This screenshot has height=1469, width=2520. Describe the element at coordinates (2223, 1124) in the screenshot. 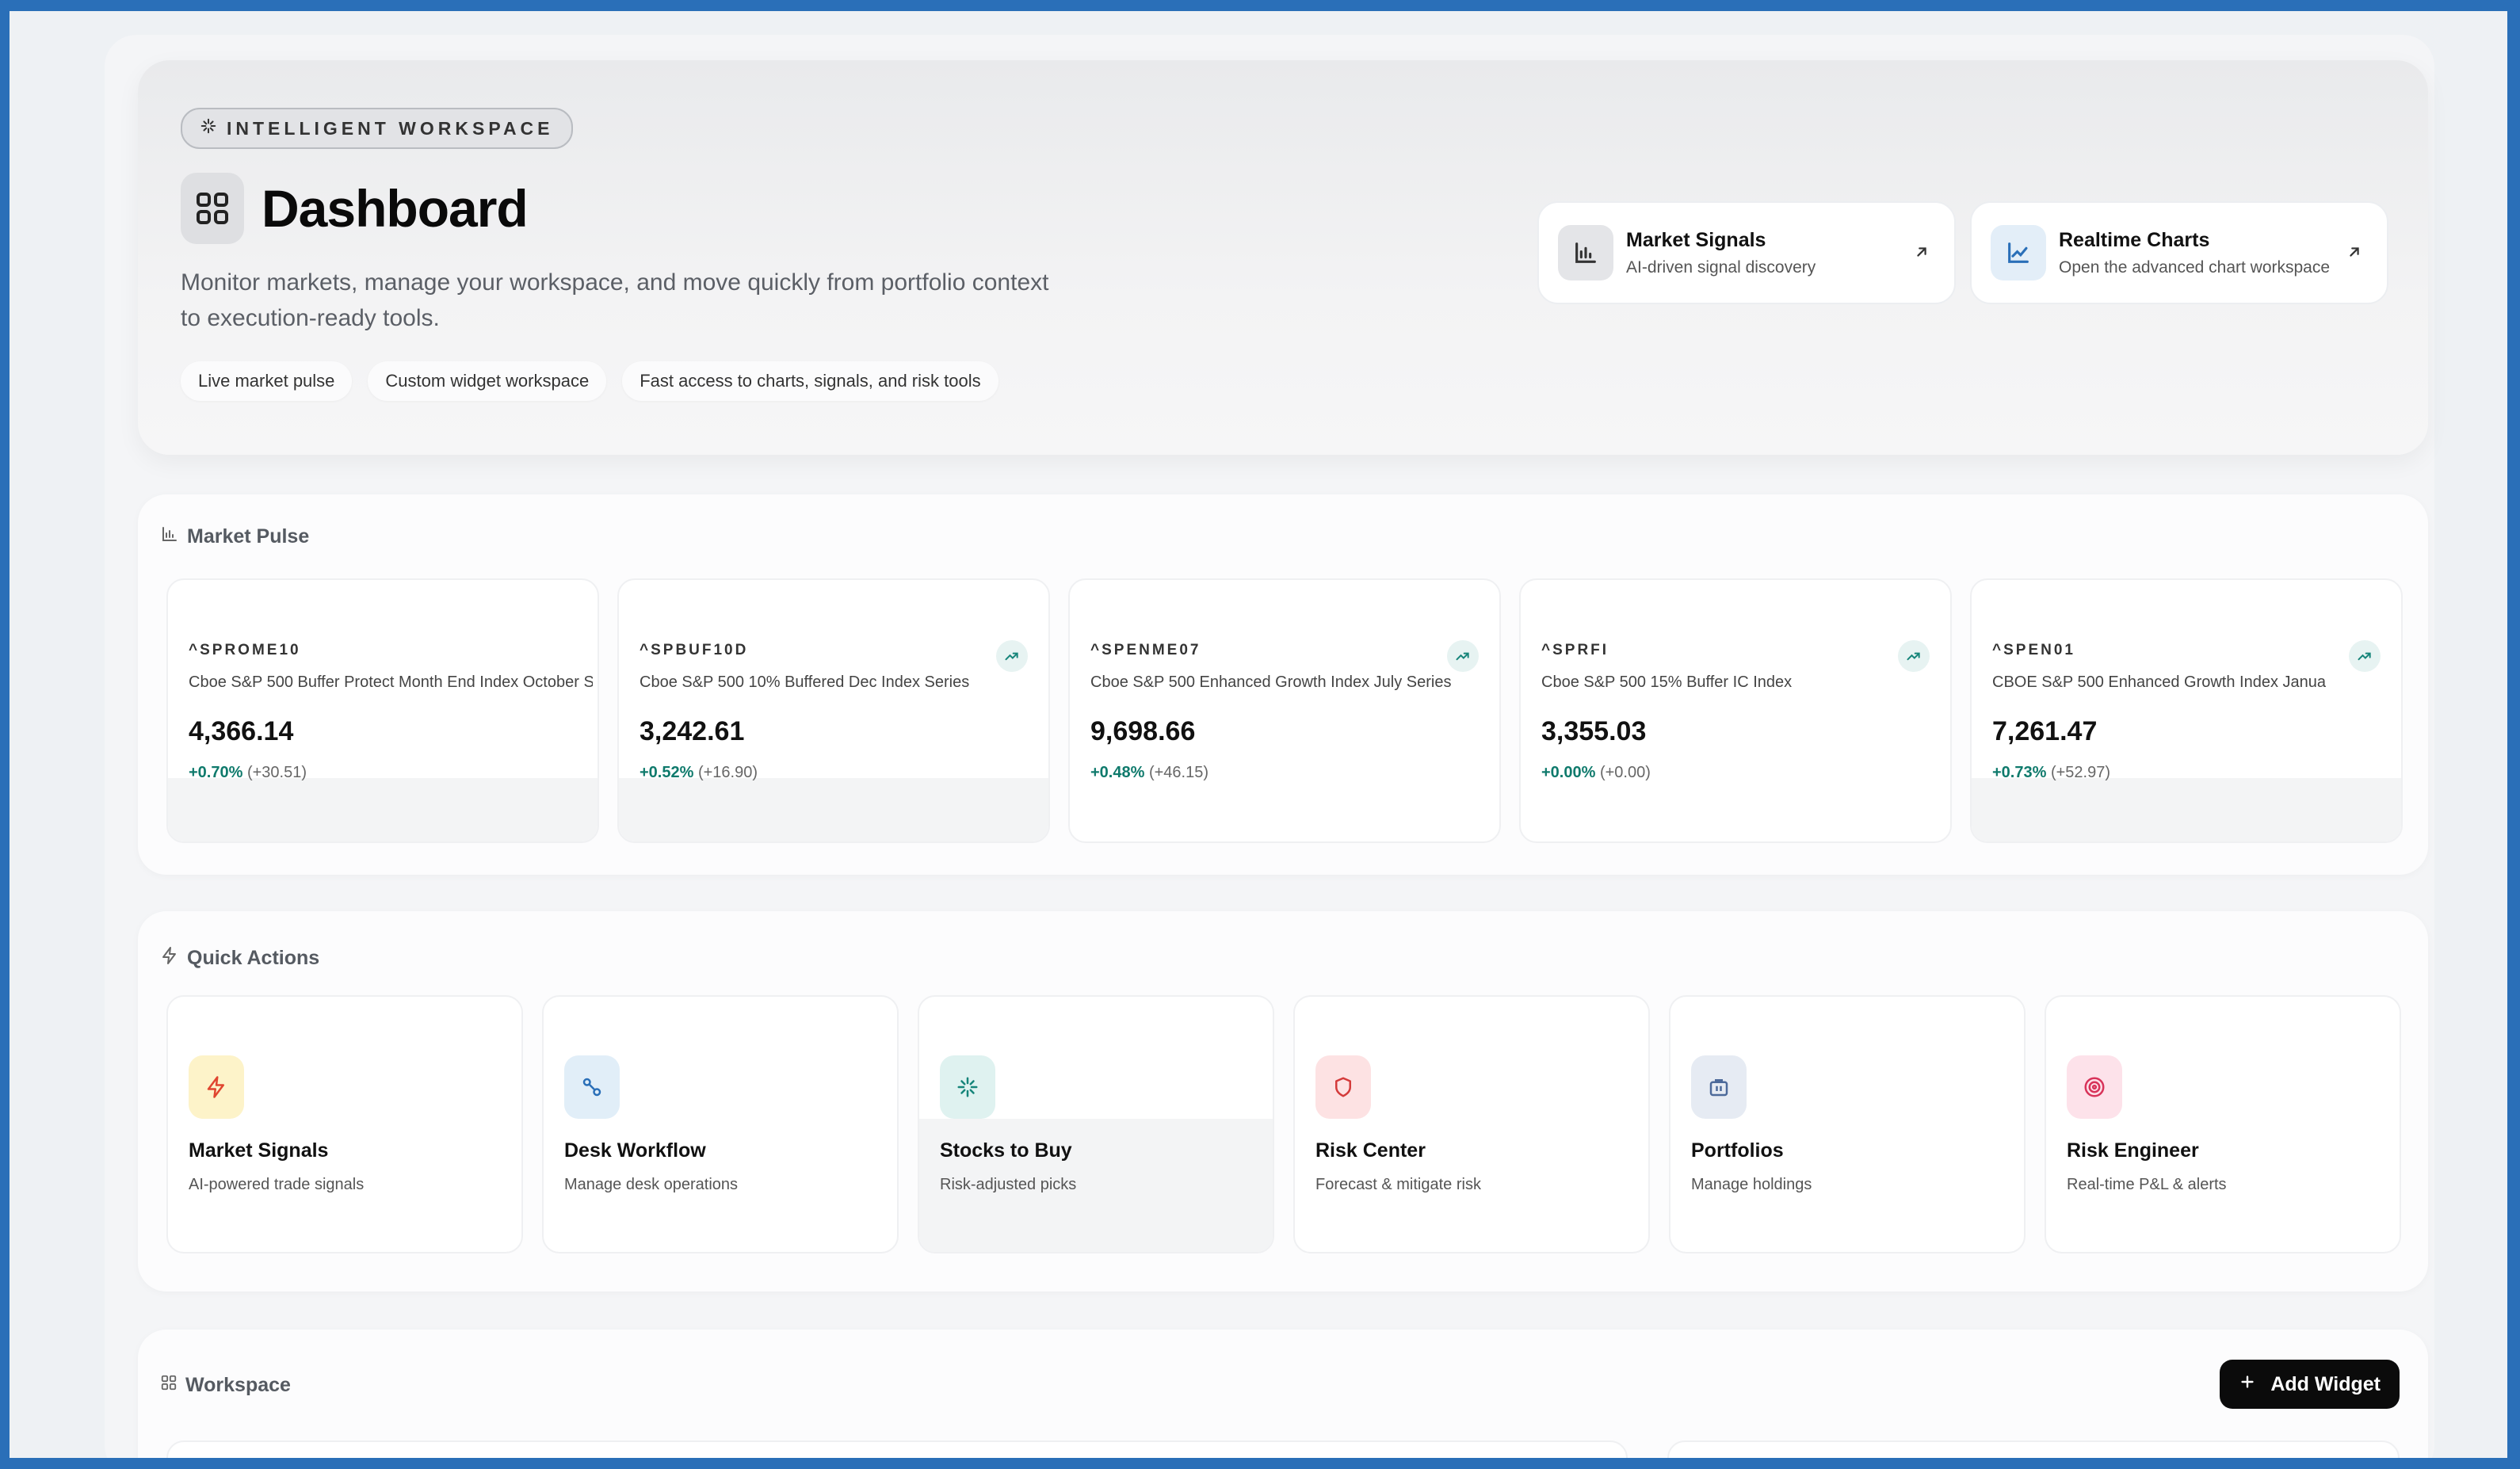

I see `quick-action-risk-engineer: Risk Engineer Real-time P&L & alerts` at that location.